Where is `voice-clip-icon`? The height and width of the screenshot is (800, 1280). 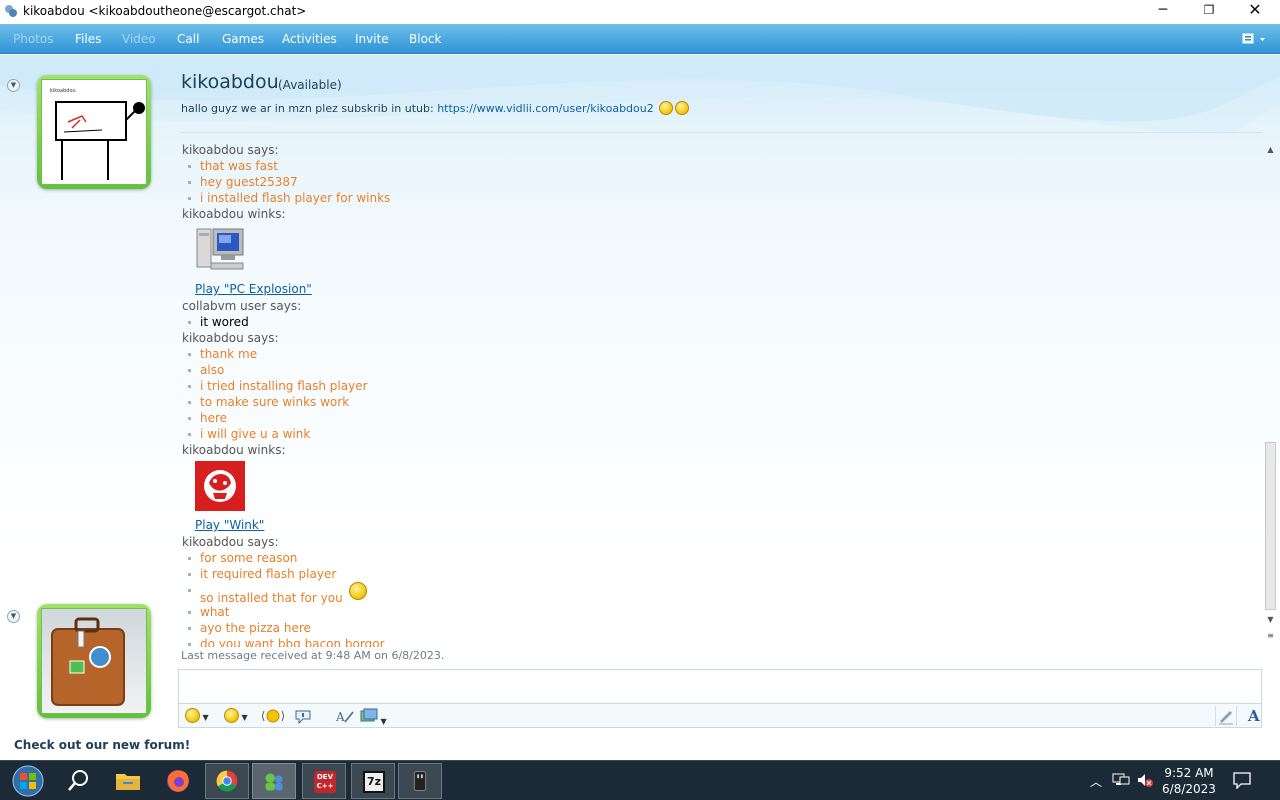
voice-clip-icon is located at coordinates (303, 717).